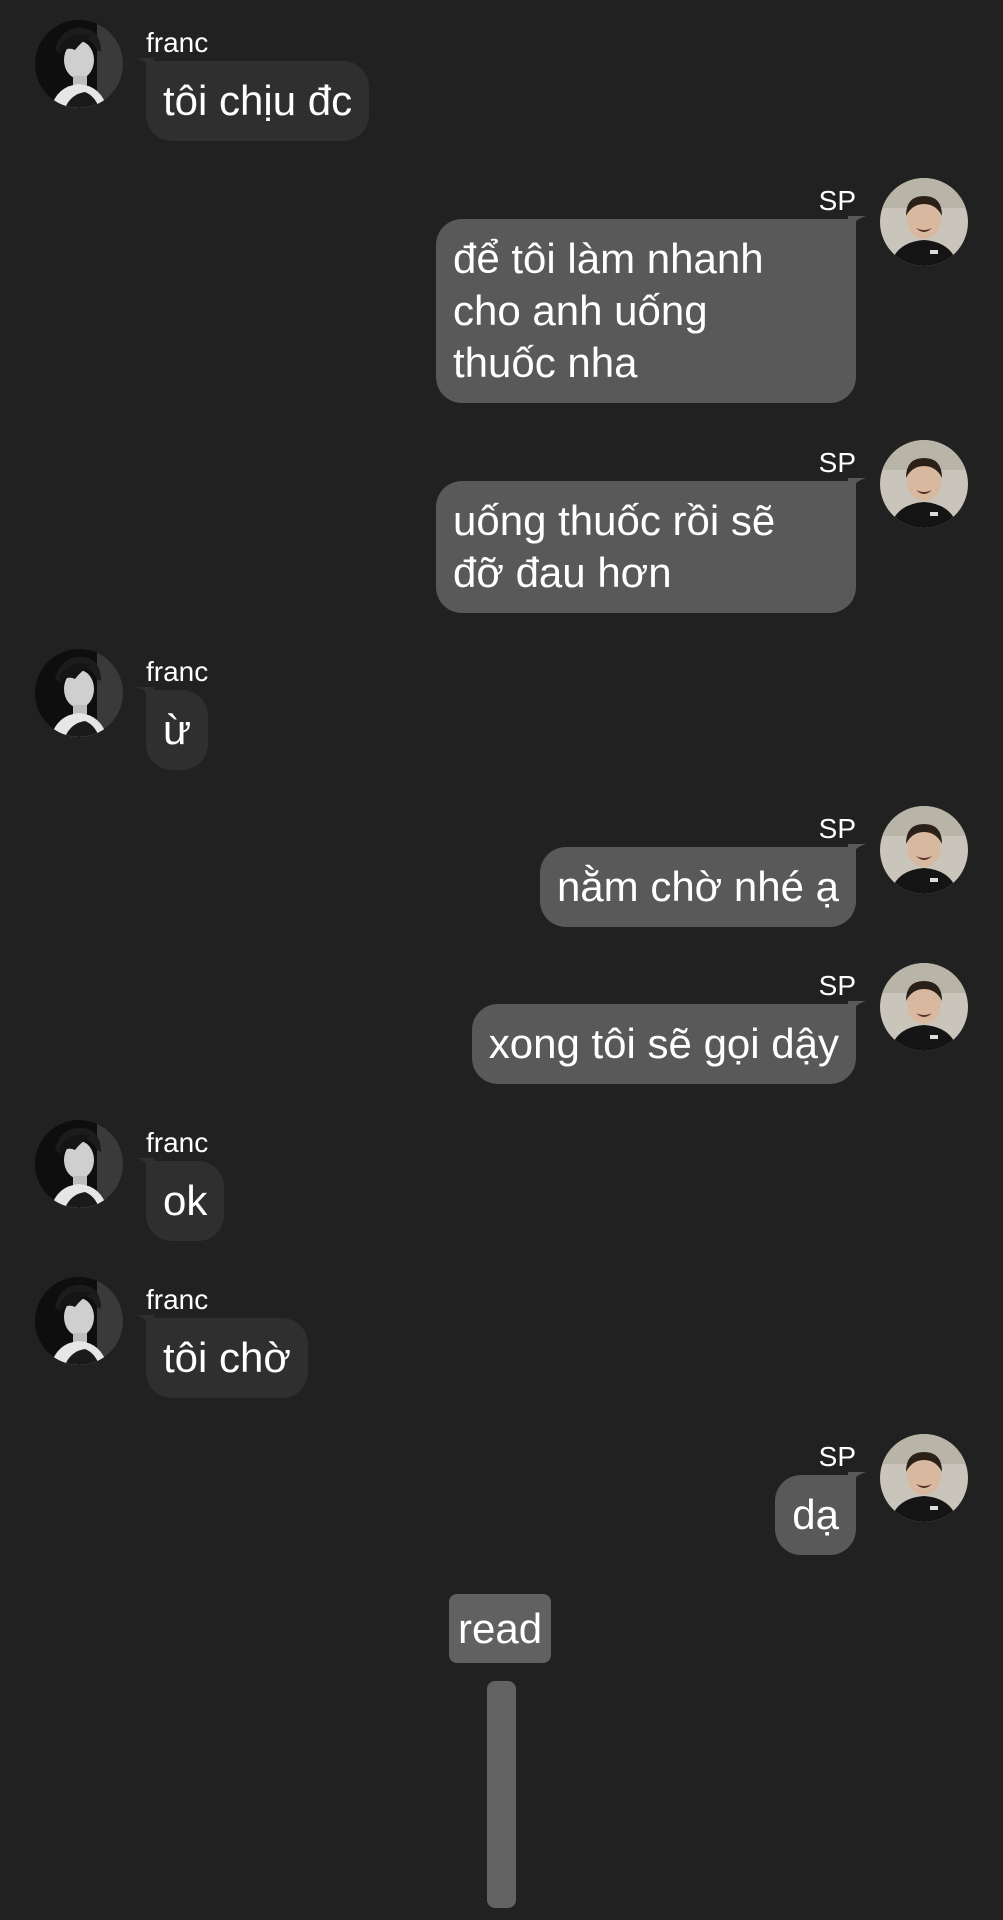 The image size is (1003, 1920). I want to click on message-bubble: tôi chờ, so click(227, 1358).